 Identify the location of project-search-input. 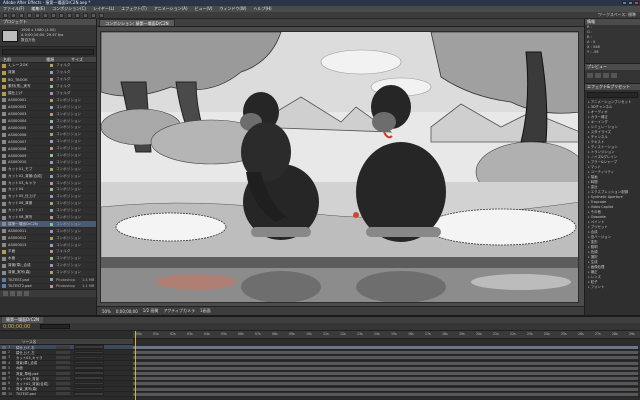
(48, 52).